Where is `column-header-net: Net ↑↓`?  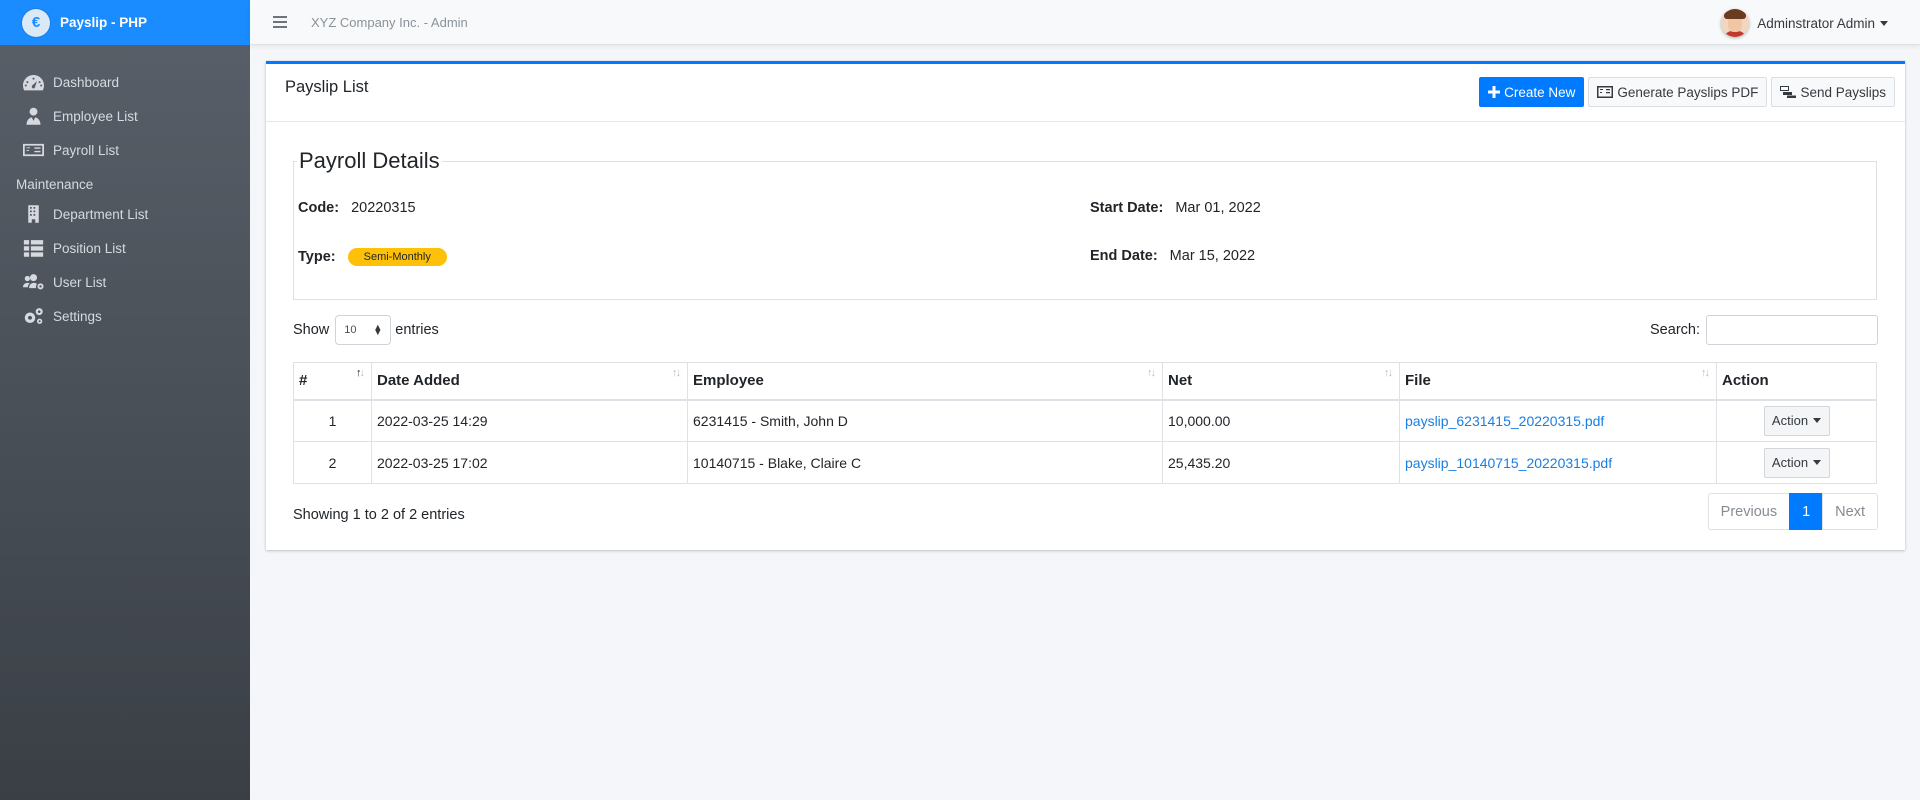
column-header-net: Net ↑↓ is located at coordinates (1281, 381).